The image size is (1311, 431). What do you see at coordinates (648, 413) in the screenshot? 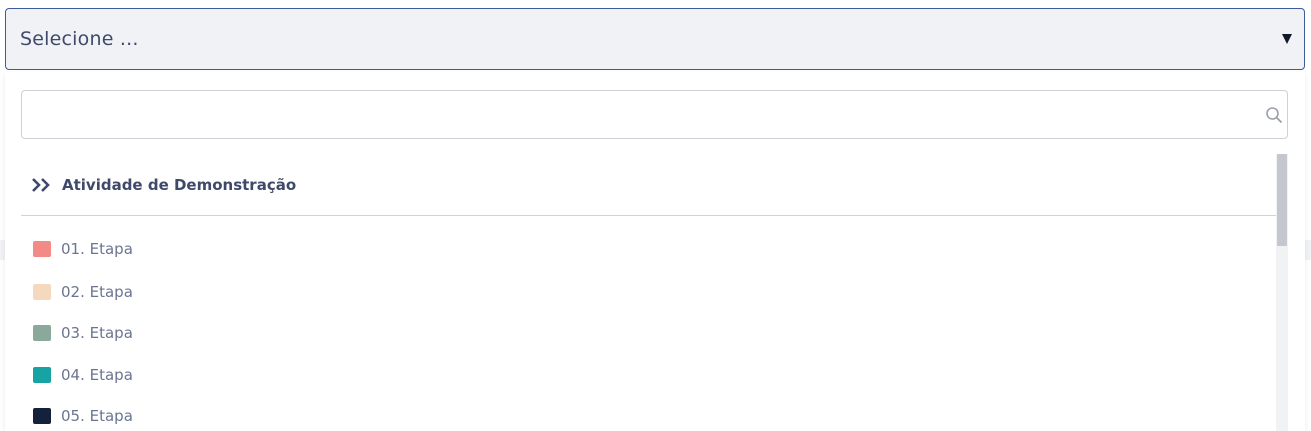
I see `option-item: 05. Etapa` at bounding box center [648, 413].